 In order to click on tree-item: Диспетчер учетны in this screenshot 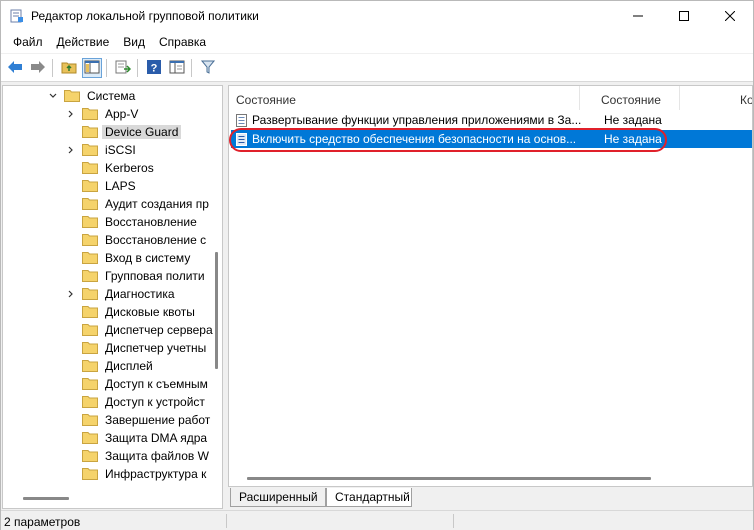, I will do `click(112, 348)`.